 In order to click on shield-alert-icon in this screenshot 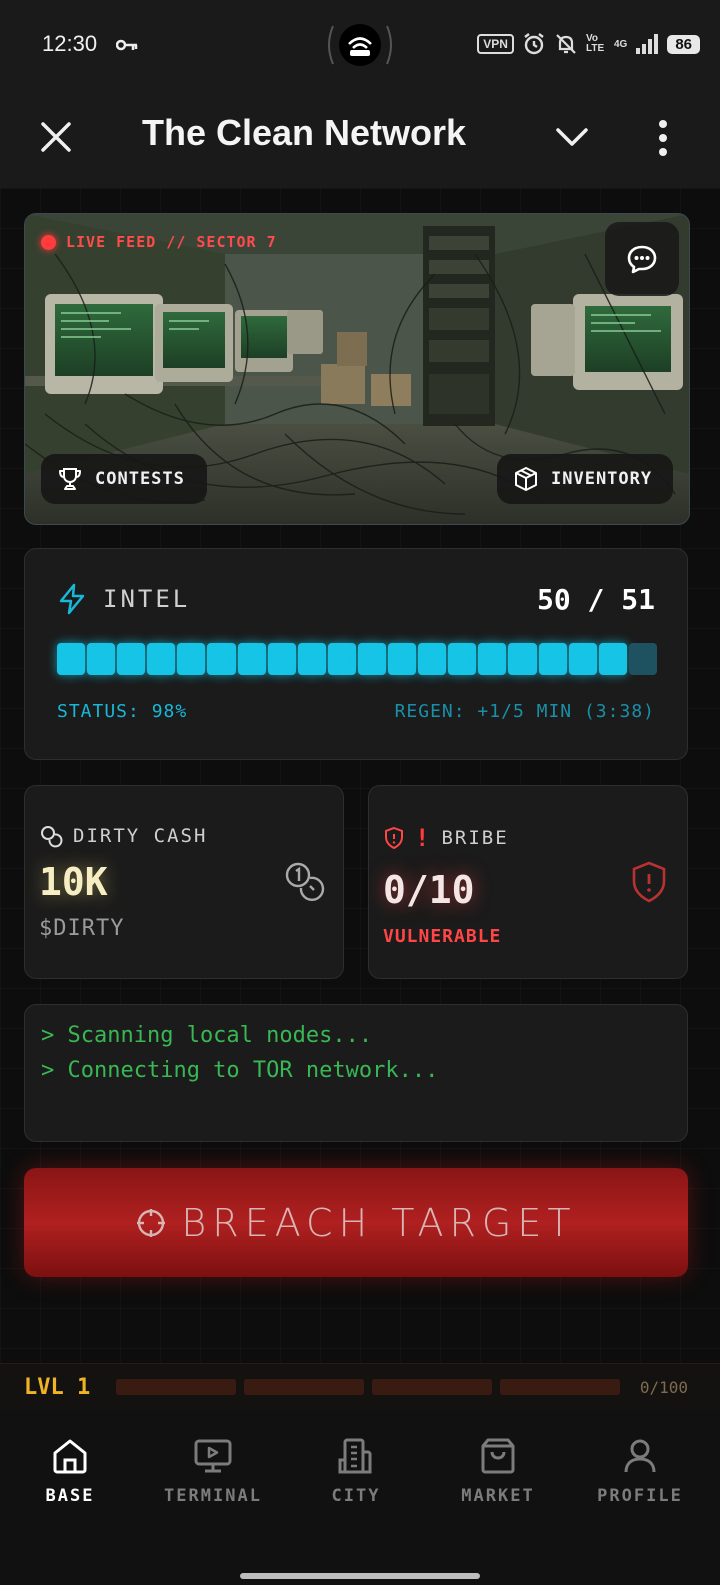, I will do `click(649, 882)`.